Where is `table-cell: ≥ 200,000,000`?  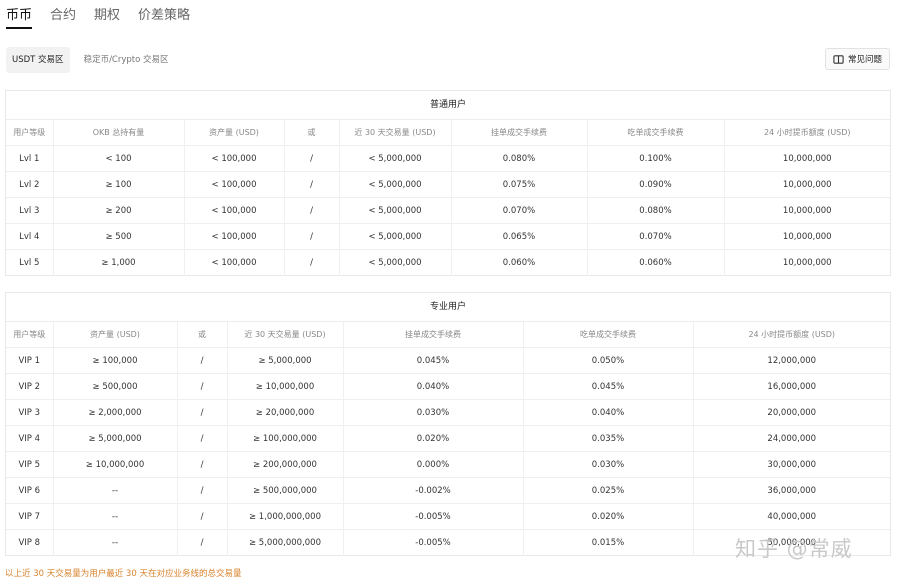
table-cell: ≥ 200,000,000 is located at coordinates (285, 464).